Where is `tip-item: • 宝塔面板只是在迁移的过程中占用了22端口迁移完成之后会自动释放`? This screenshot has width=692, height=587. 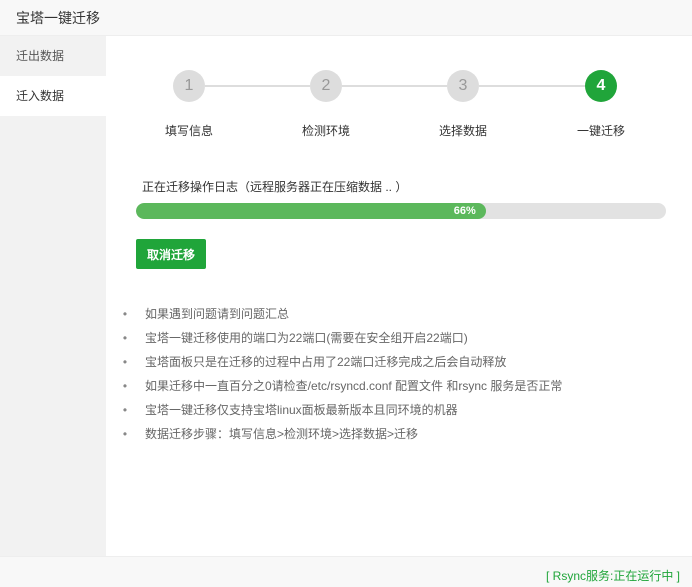
tip-item: • 宝塔面板只是在迁移的过程中占用了22端口迁移完成之后会自动释放 is located at coordinates (400, 362).